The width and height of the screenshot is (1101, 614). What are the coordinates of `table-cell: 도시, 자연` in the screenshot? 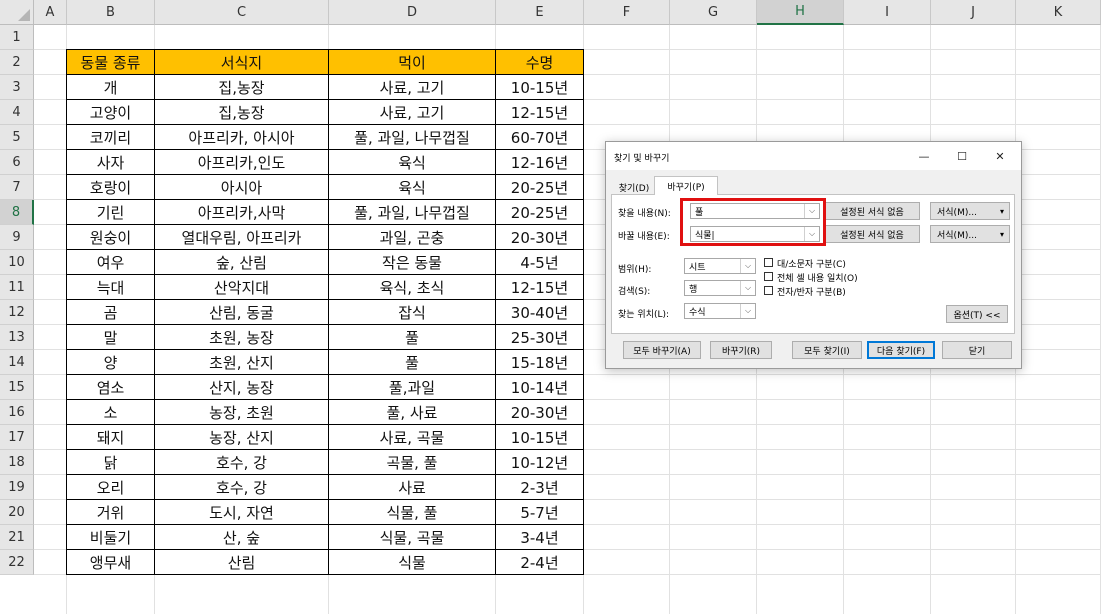 It's located at (242, 512).